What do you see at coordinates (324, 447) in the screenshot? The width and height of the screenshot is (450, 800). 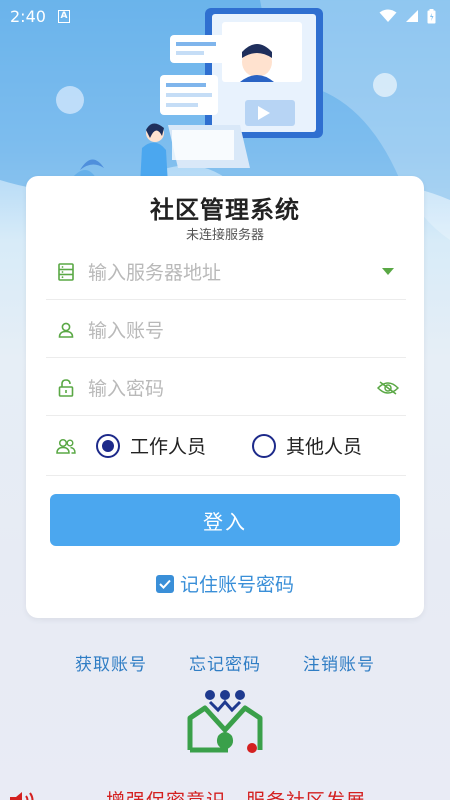 I see `radio-others-label: 其他人员` at bounding box center [324, 447].